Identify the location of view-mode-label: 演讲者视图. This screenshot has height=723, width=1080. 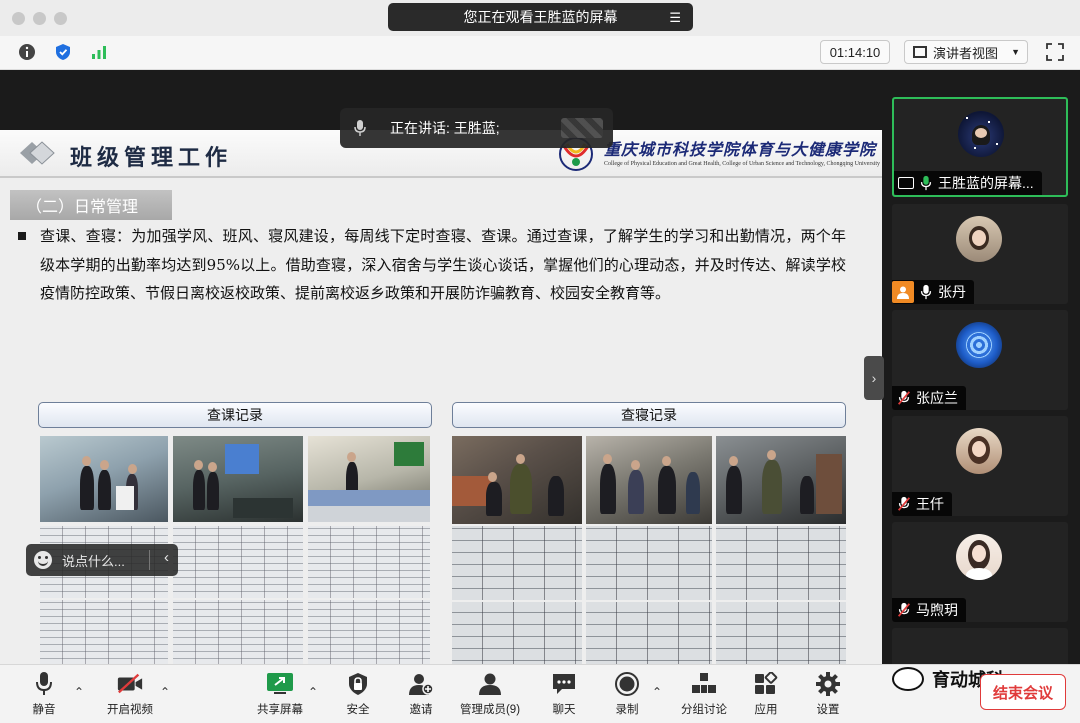
(966, 53).